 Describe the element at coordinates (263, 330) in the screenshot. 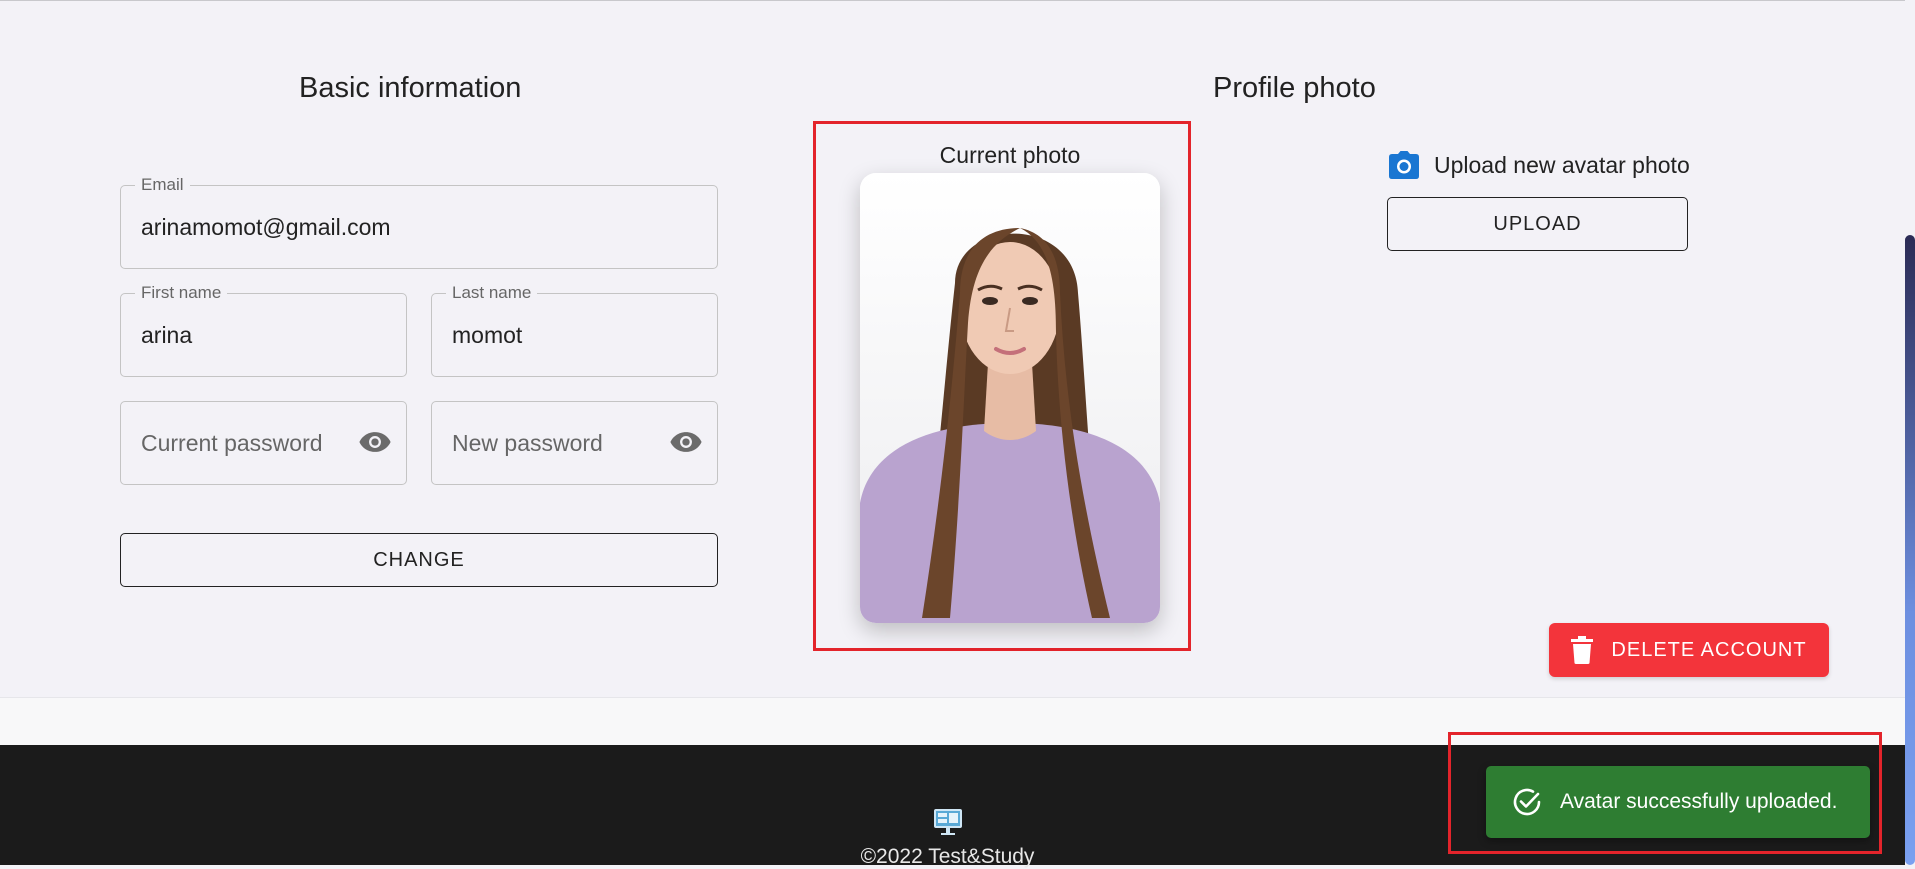

I see `first-name-field: First name arina` at that location.